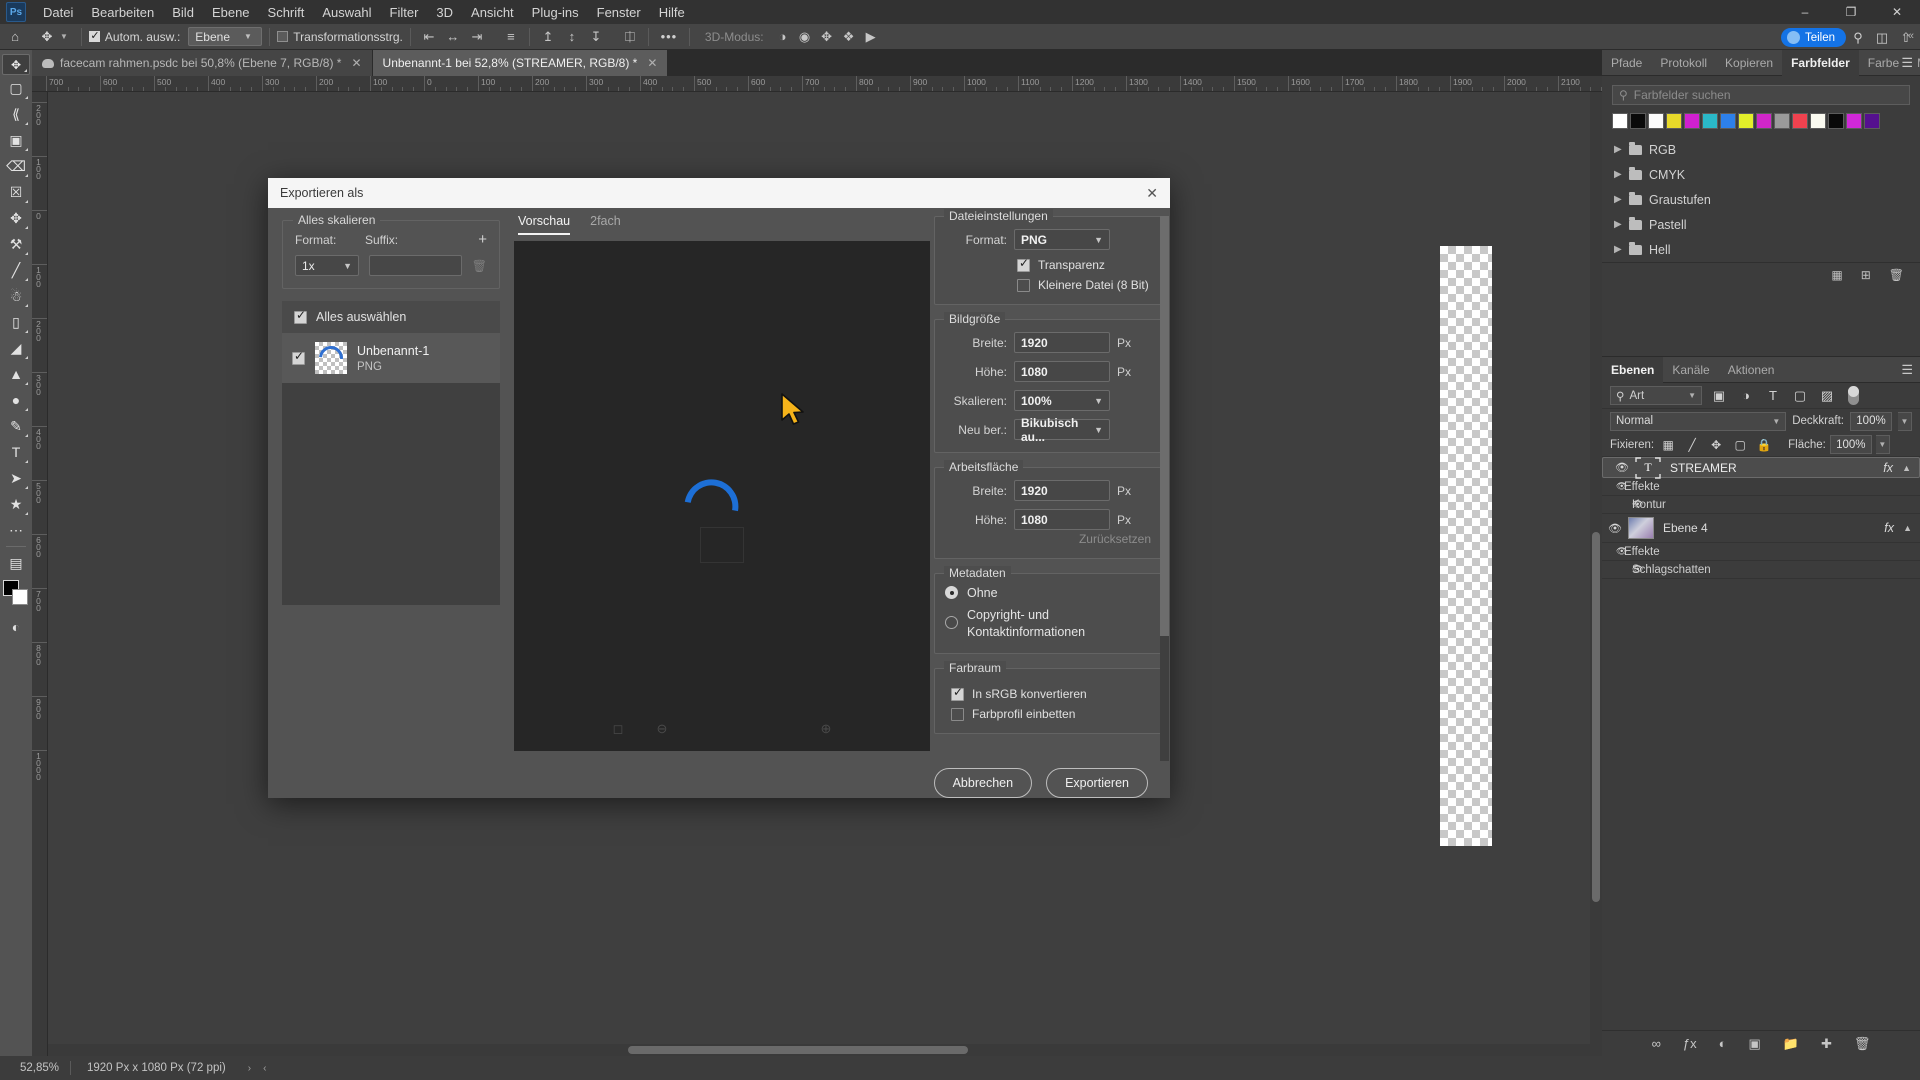 The width and height of the screenshot is (1920, 1080). Describe the element at coordinates (1761, 174) in the screenshot. I see `swatch-folder-cmyk: ▶ CMYK` at that location.